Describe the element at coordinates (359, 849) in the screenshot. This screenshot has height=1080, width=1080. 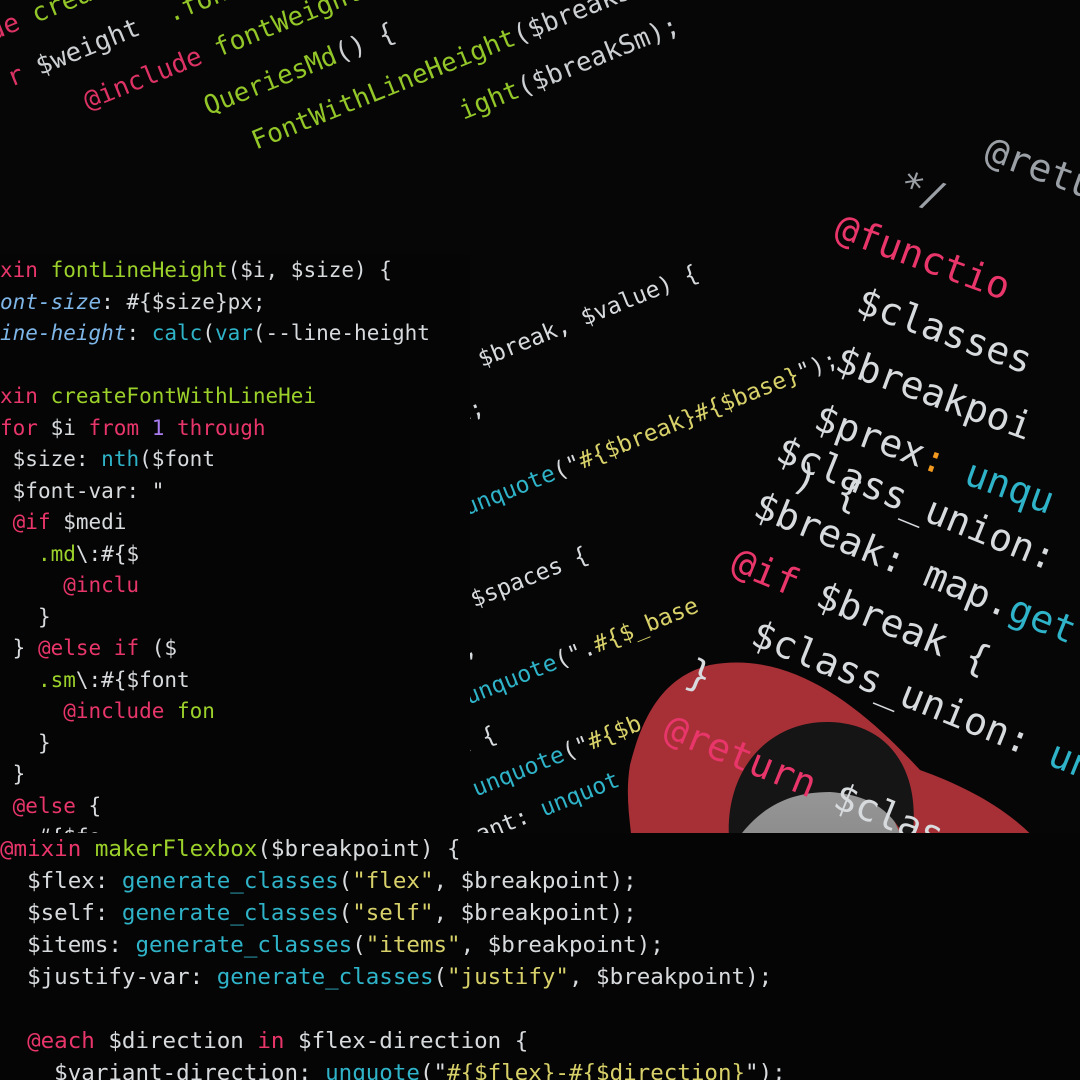
I see `code-token: ($breakpoint) {` at that location.